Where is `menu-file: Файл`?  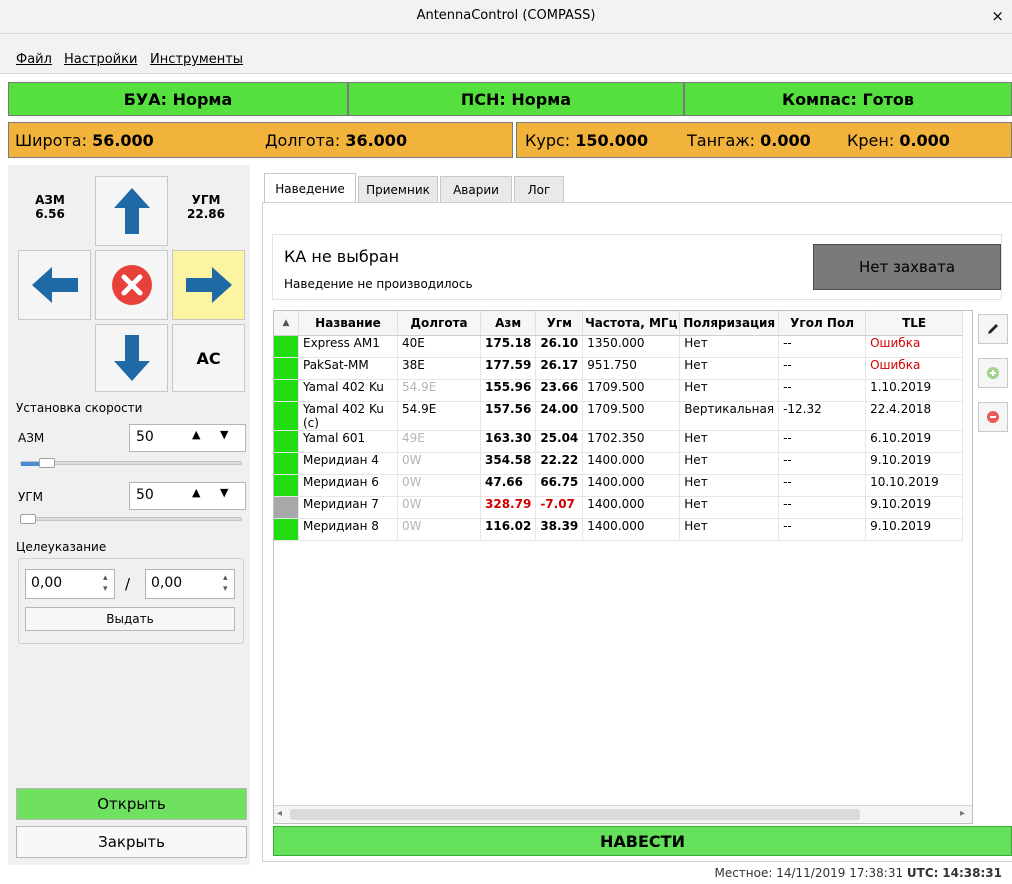 menu-file: Файл is located at coordinates (34, 59).